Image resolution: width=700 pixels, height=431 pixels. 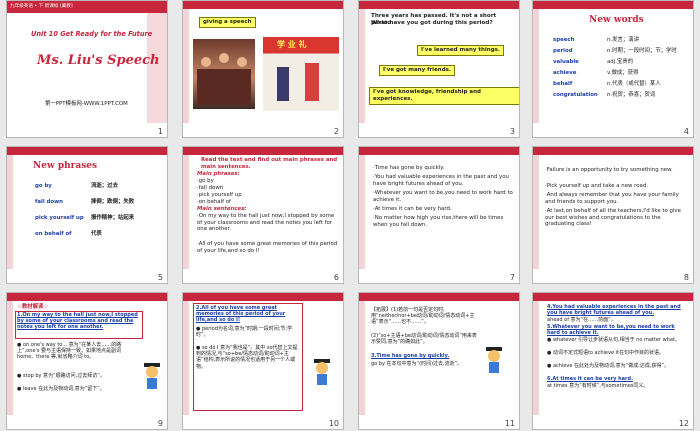 What do you see at coordinates (301, 74) in the screenshot?
I see `slide-2-photo-right: 学 业 礼` at bounding box center [301, 74].